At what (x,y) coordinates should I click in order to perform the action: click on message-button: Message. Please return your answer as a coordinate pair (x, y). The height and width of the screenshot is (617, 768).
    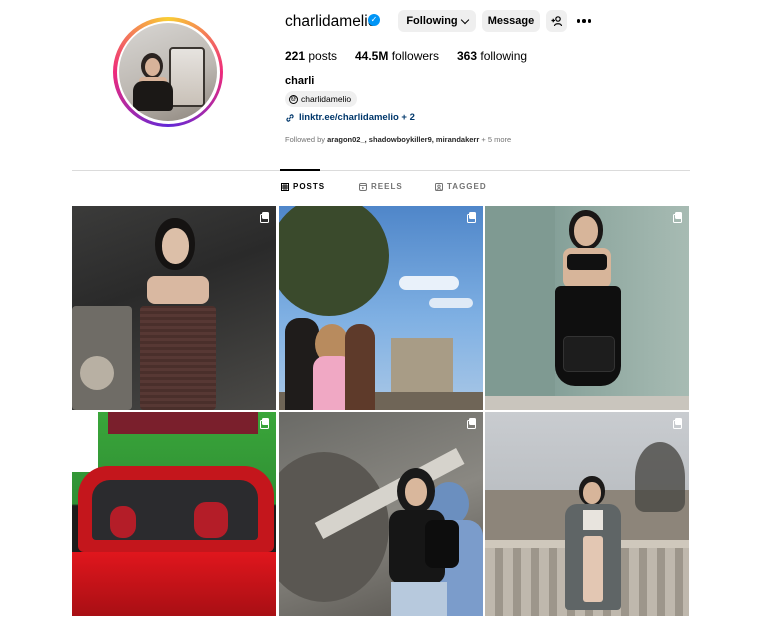
    Looking at the image, I should click on (511, 21).